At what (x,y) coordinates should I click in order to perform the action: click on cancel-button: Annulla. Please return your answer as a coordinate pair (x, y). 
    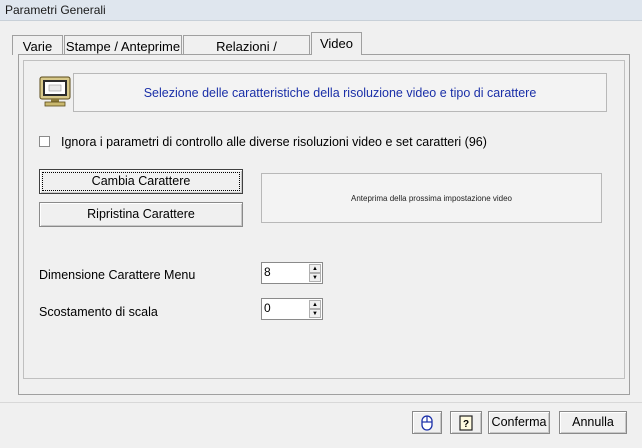
    Looking at the image, I should click on (593, 422).